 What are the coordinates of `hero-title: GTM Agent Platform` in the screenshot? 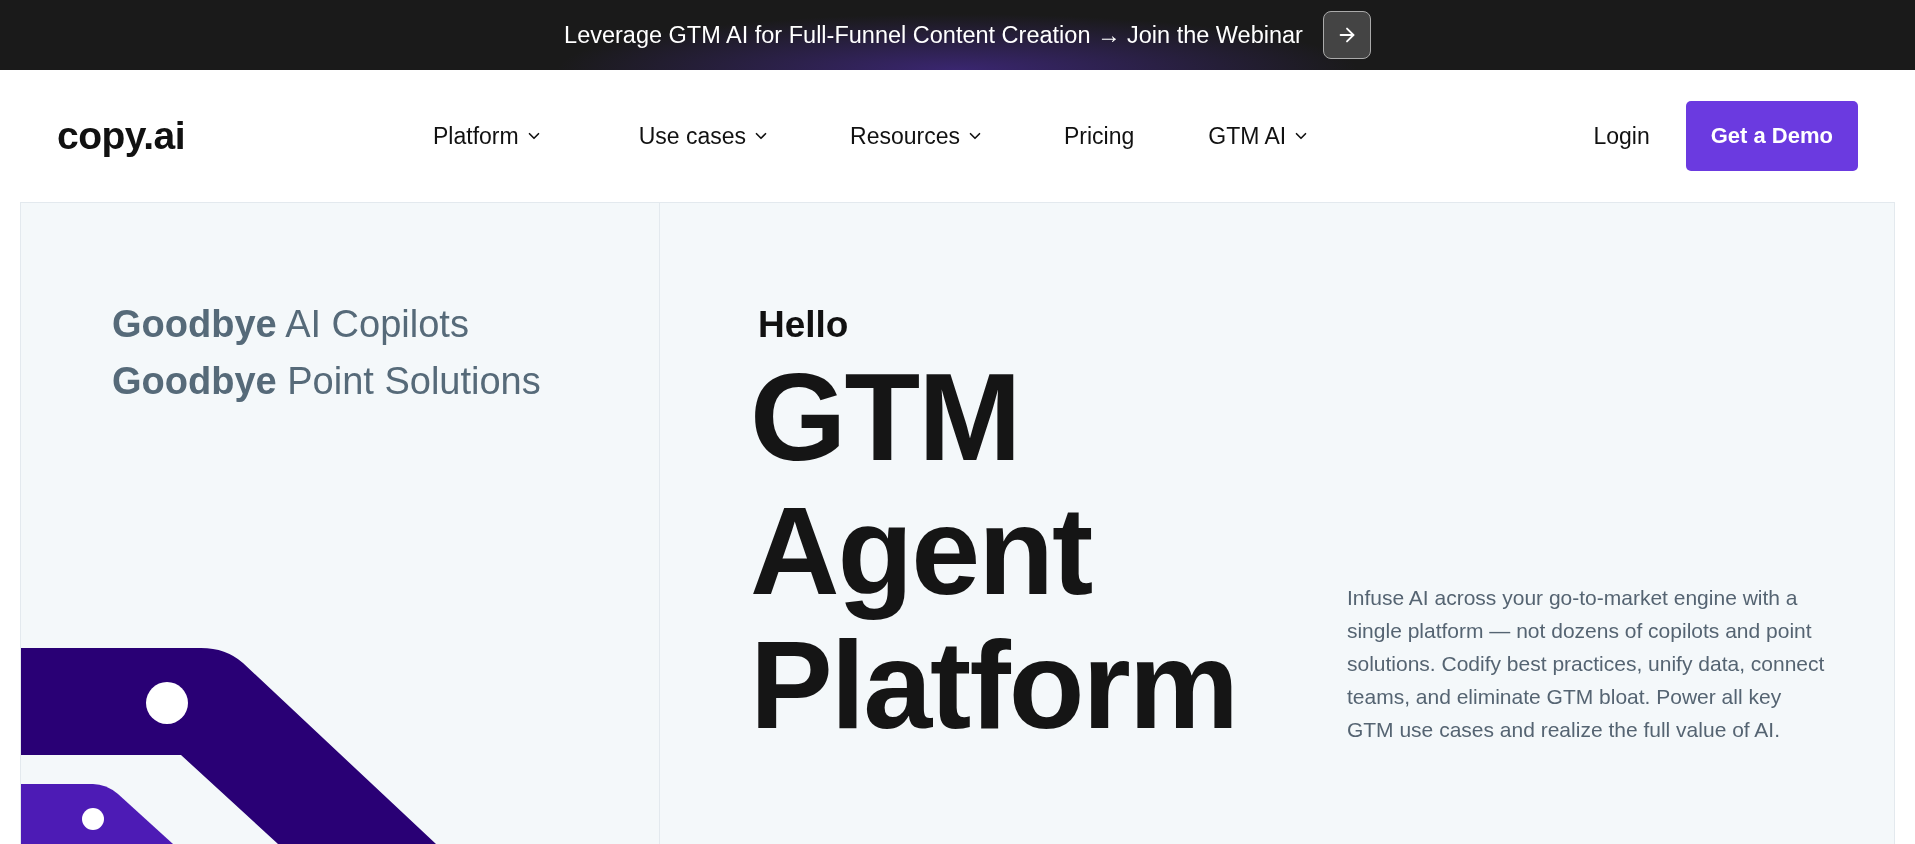 It's located at (993, 551).